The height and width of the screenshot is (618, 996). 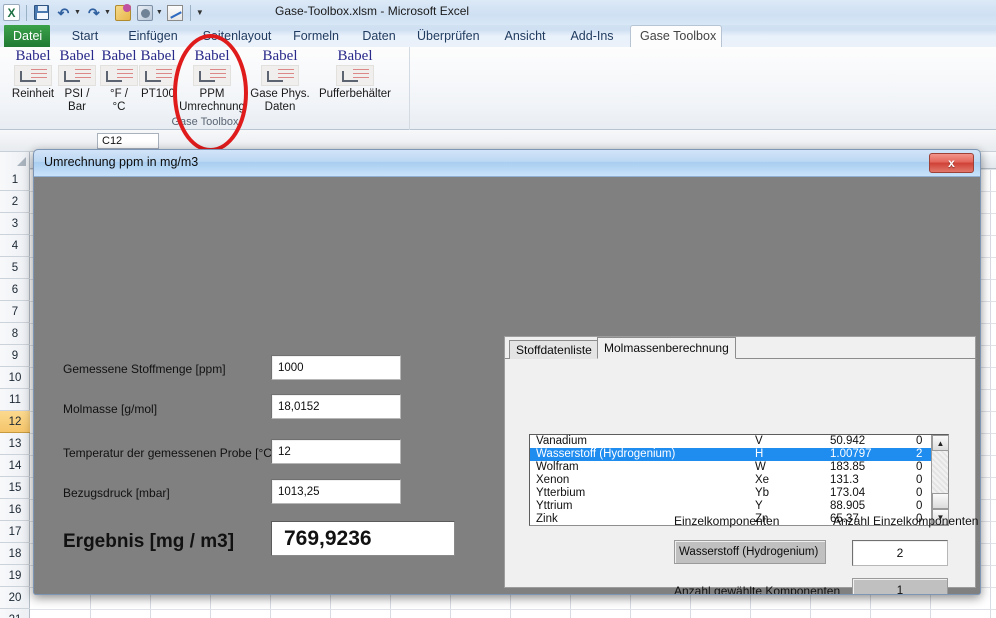 I want to click on label-ergebnis: Ergebnis [mg / m3], so click(x=149, y=541).